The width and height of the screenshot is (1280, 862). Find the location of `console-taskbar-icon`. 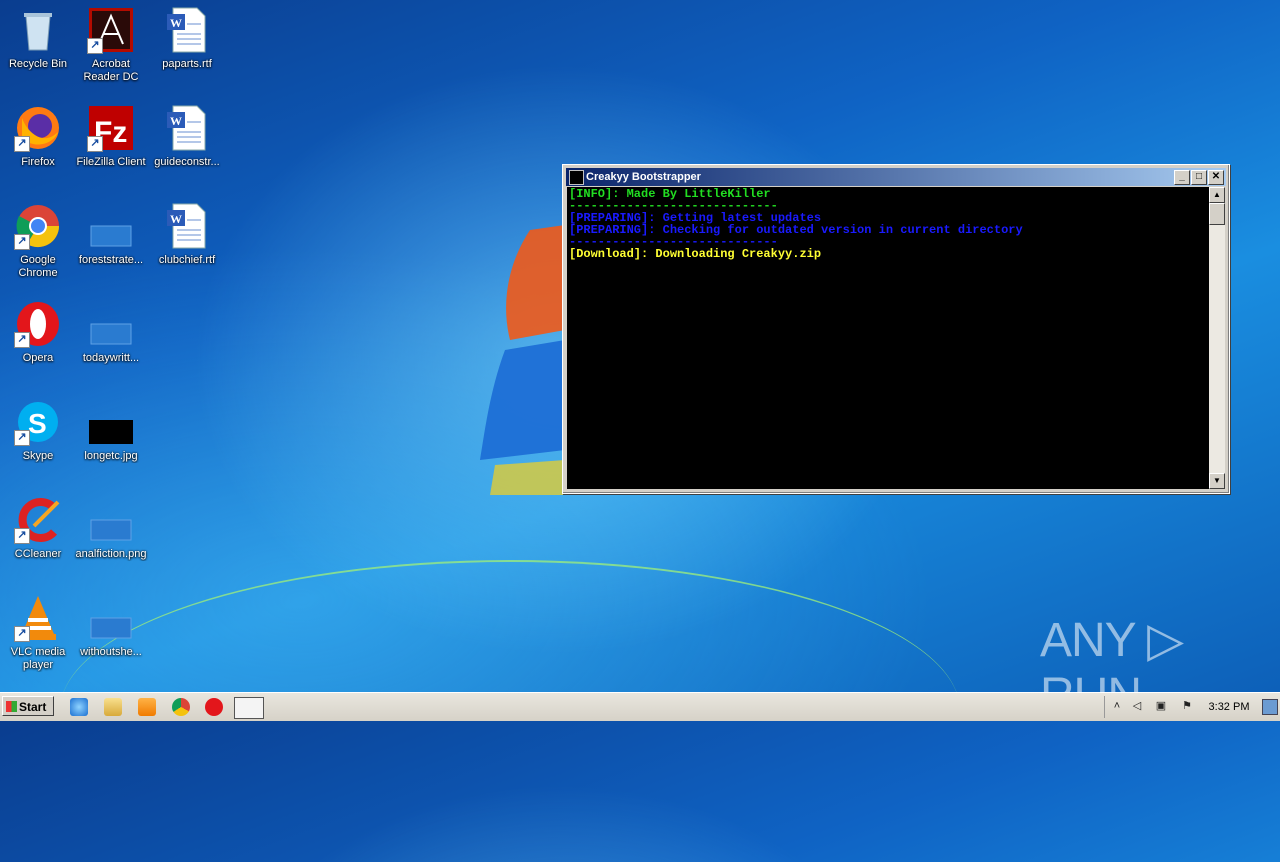

console-taskbar-icon is located at coordinates (249, 708).